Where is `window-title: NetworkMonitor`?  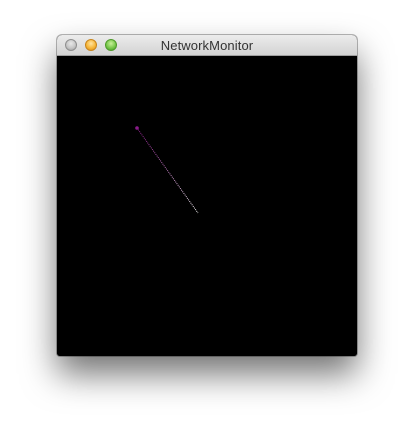
window-title: NetworkMonitor is located at coordinates (207, 45).